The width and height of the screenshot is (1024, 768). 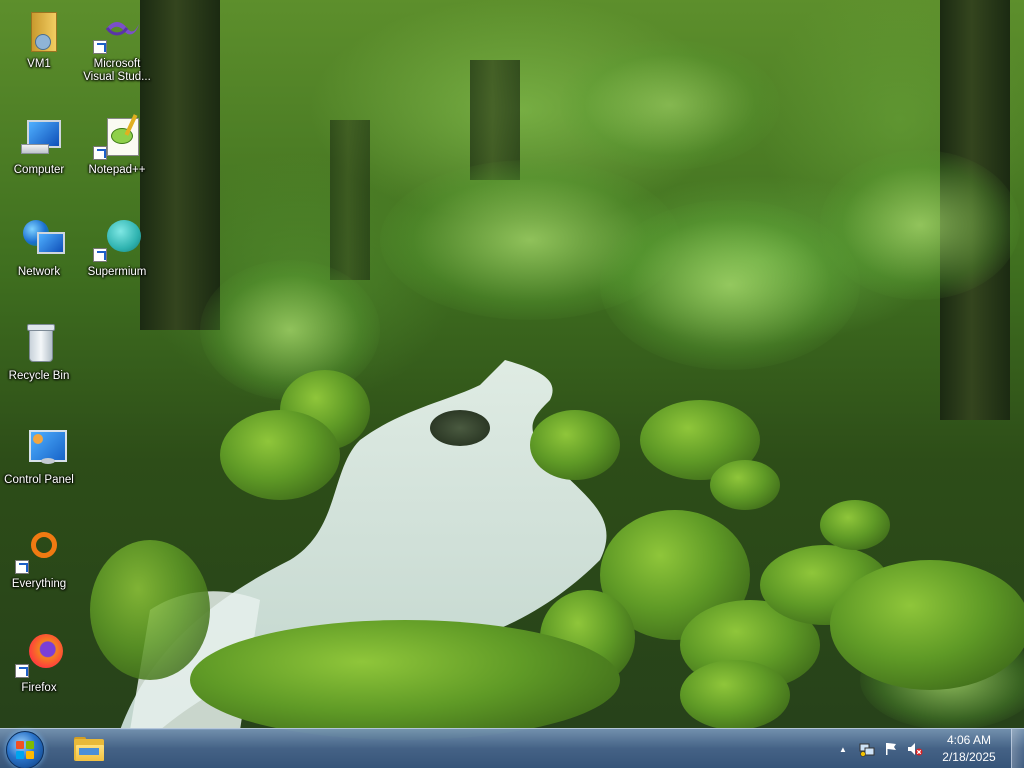 I want to click on desktop-icon-supermium: Supermium, so click(x=117, y=258).